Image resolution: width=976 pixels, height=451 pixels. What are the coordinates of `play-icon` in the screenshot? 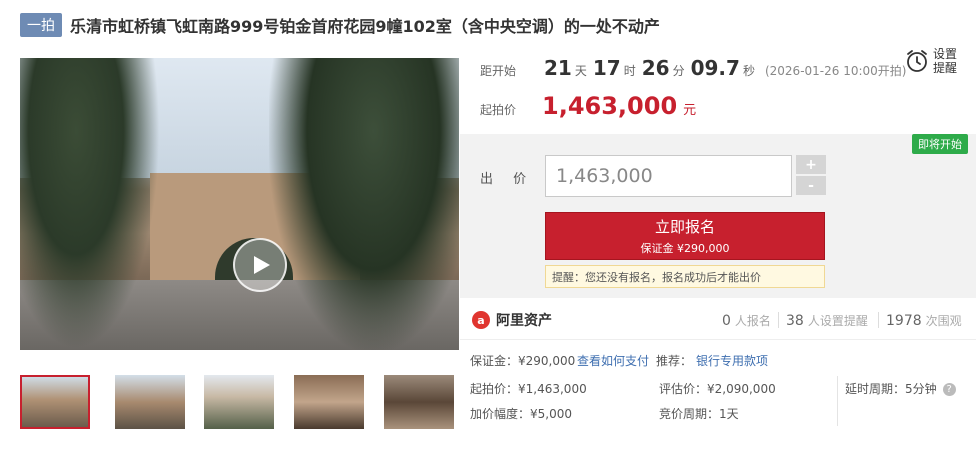 It's located at (262, 265).